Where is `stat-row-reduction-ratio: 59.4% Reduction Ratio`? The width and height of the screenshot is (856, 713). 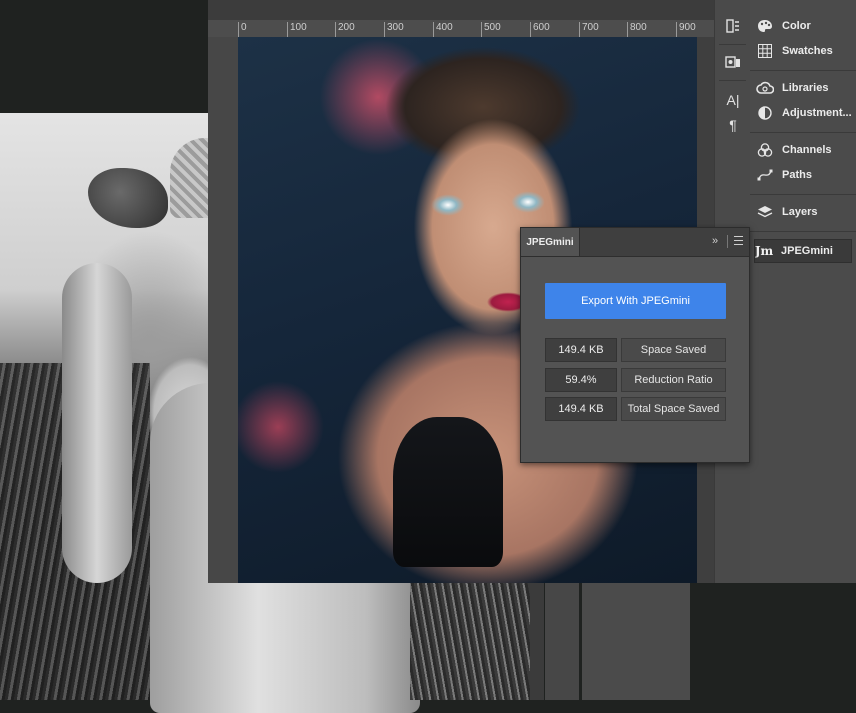
stat-row-reduction-ratio: 59.4% Reduction Ratio is located at coordinates (635, 380).